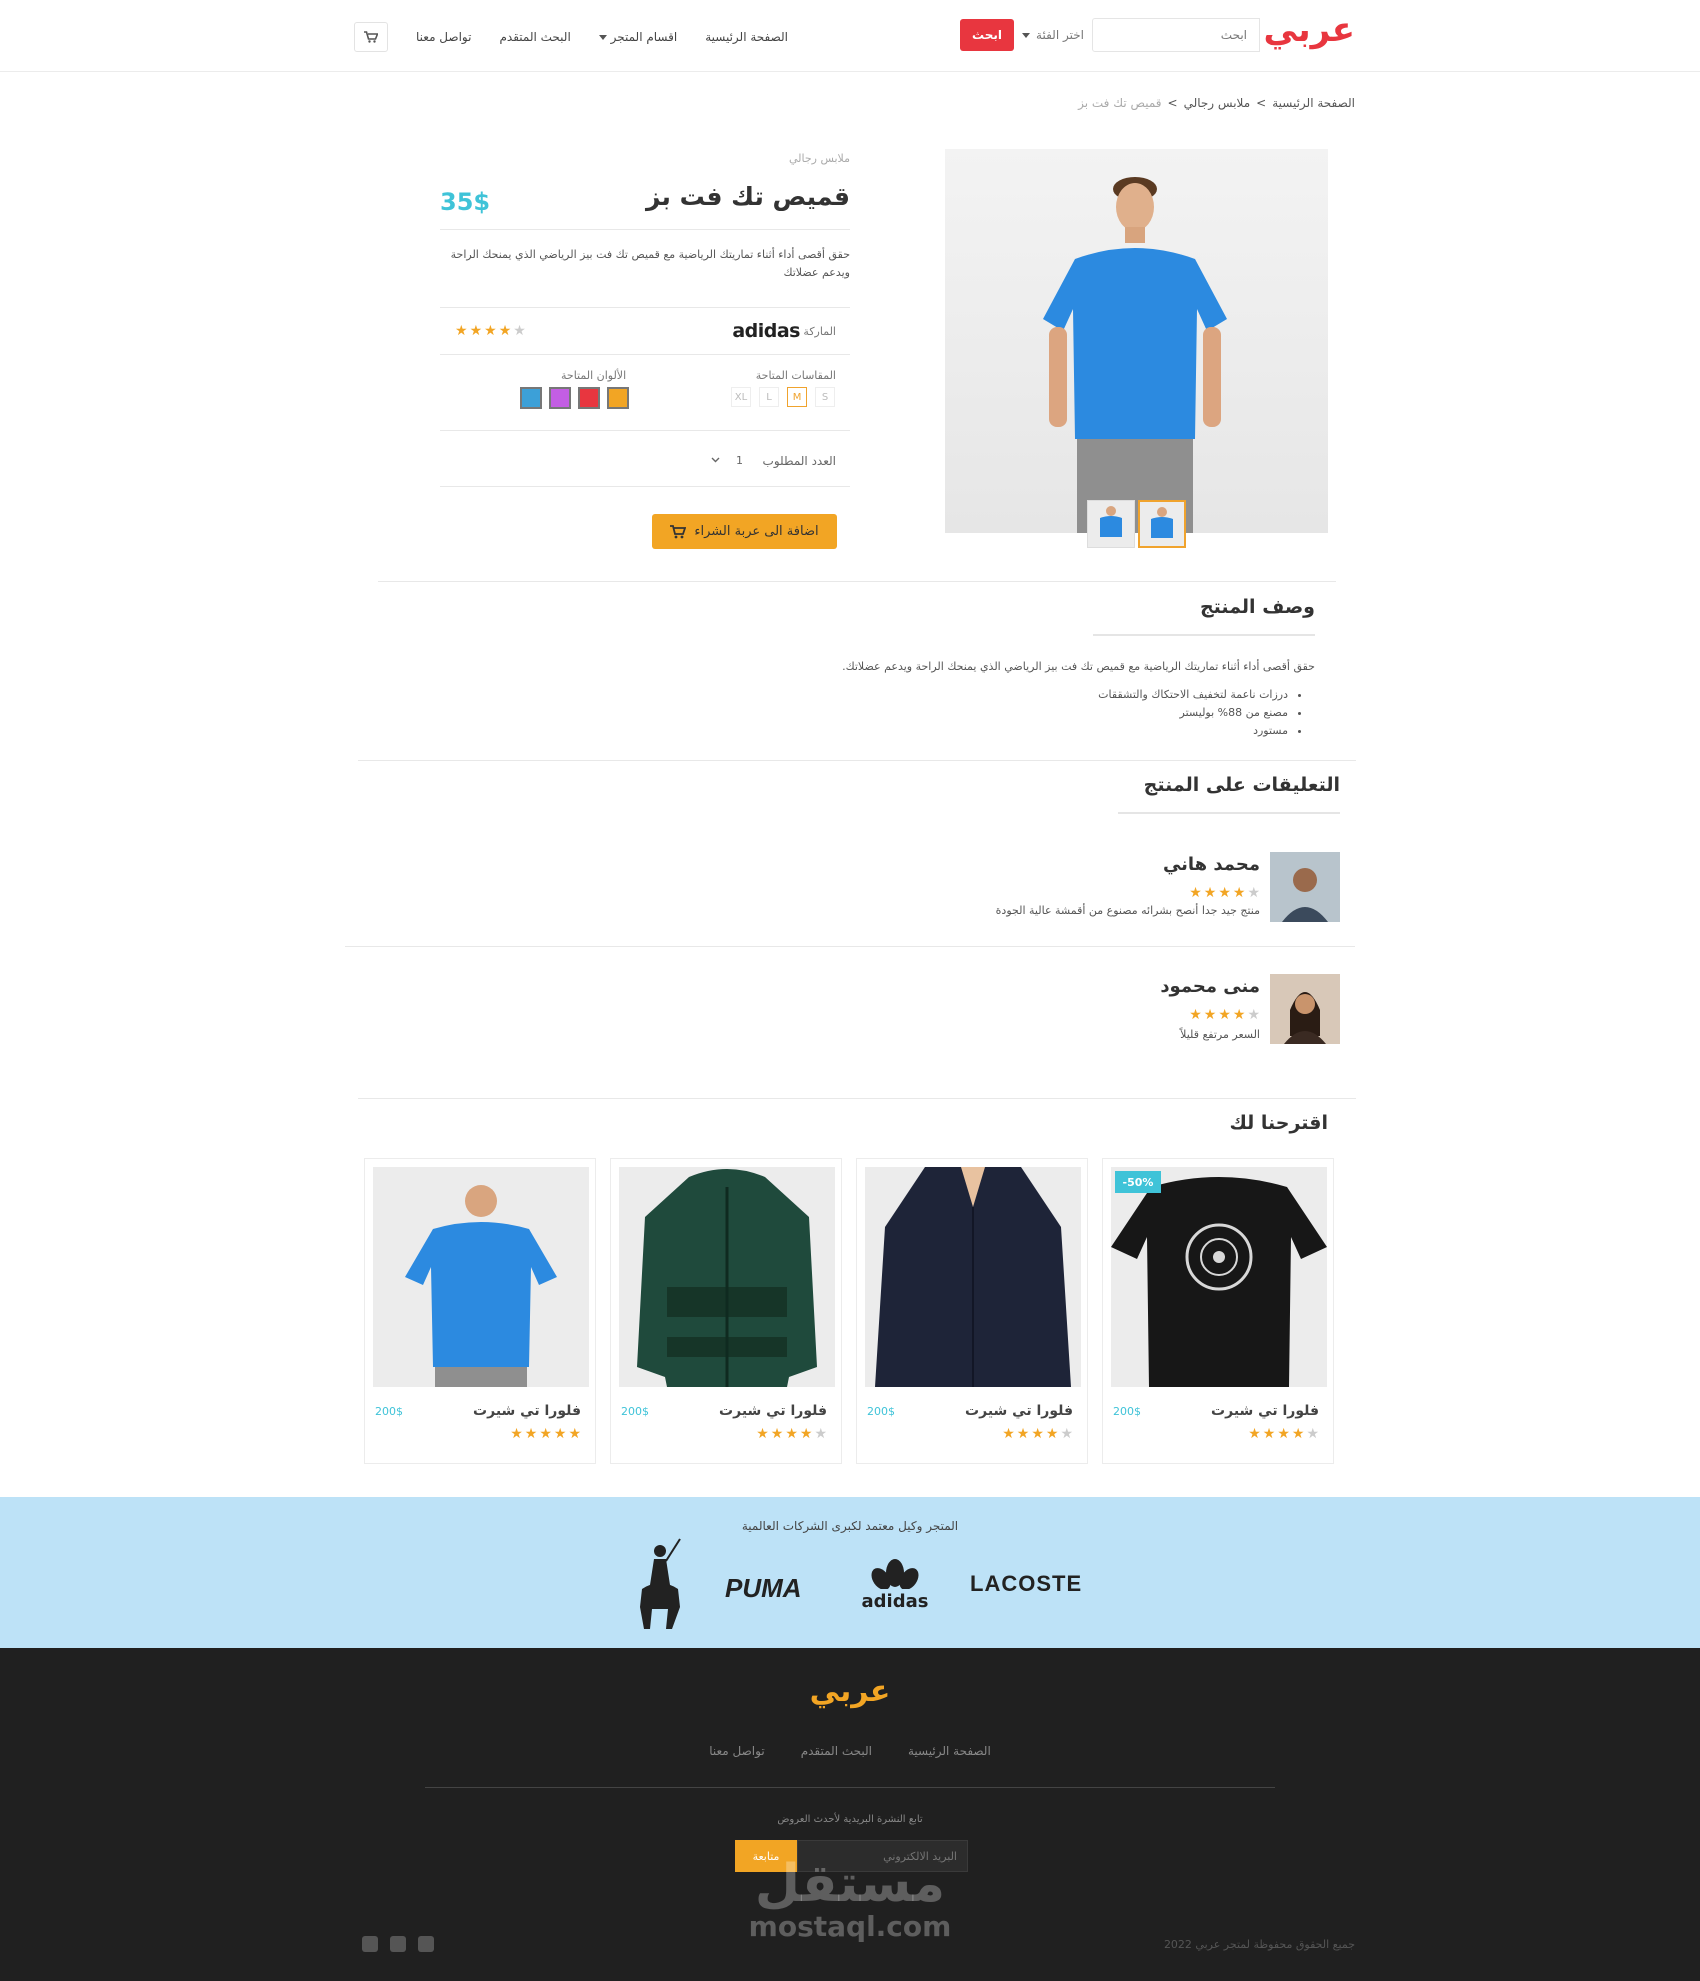 The width and height of the screenshot is (1700, 1981). What do you see at coordinates (398, 1944) in the screenshot?
I see `twitter-icon` at bounding box center [398, 1944].